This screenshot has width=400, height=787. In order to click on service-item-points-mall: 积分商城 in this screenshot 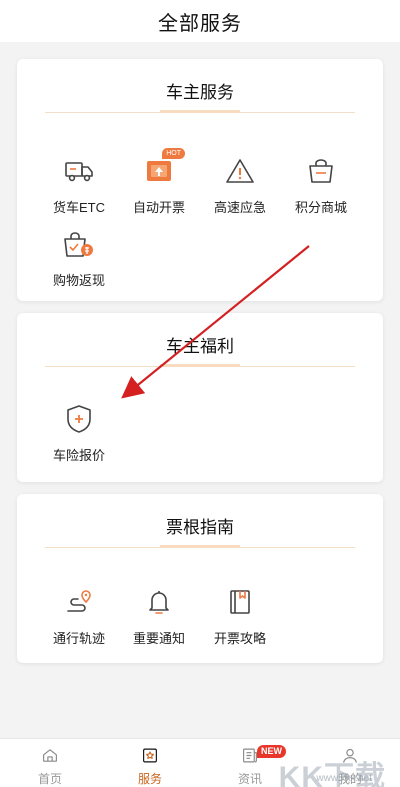, I will do `click(321, 186)`.